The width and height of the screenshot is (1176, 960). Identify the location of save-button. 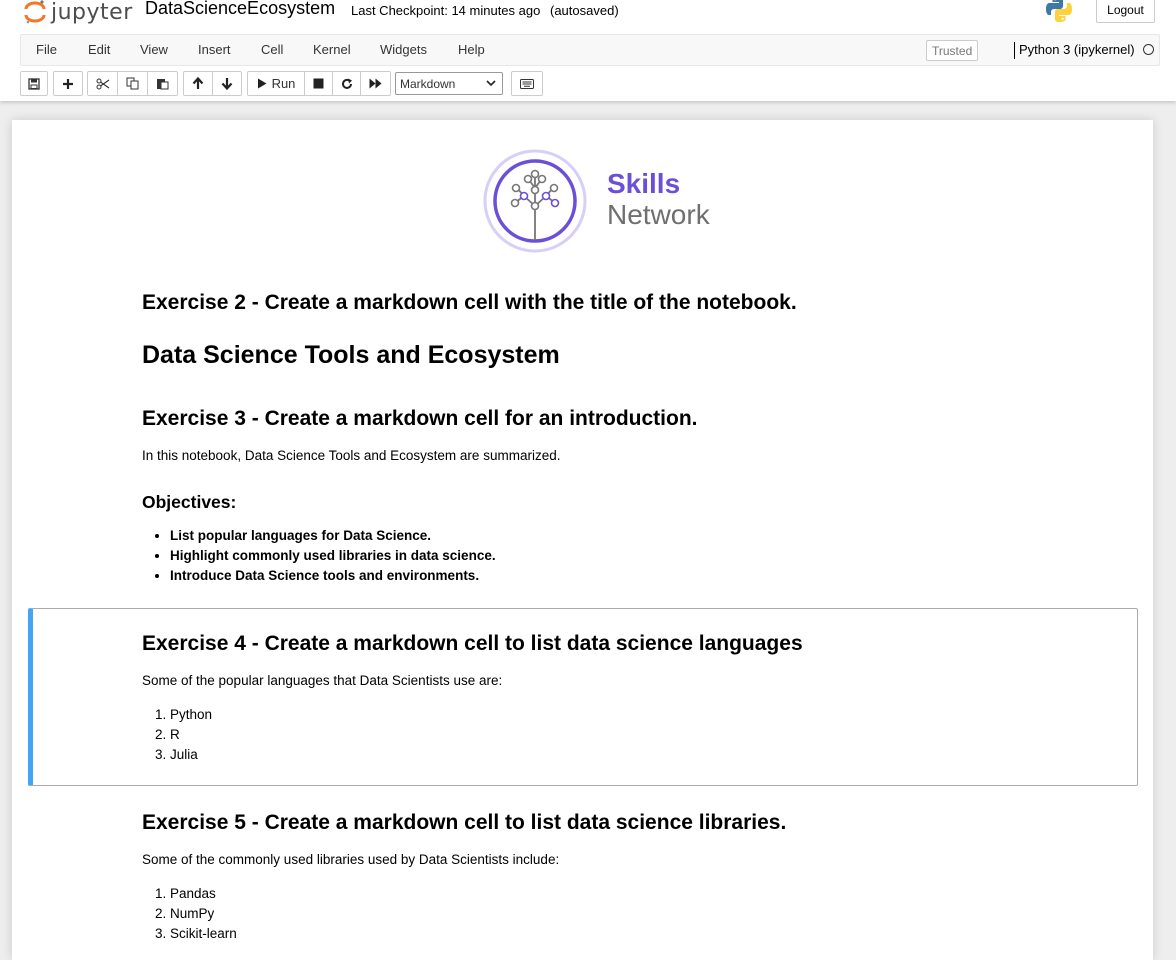
(34, 83).